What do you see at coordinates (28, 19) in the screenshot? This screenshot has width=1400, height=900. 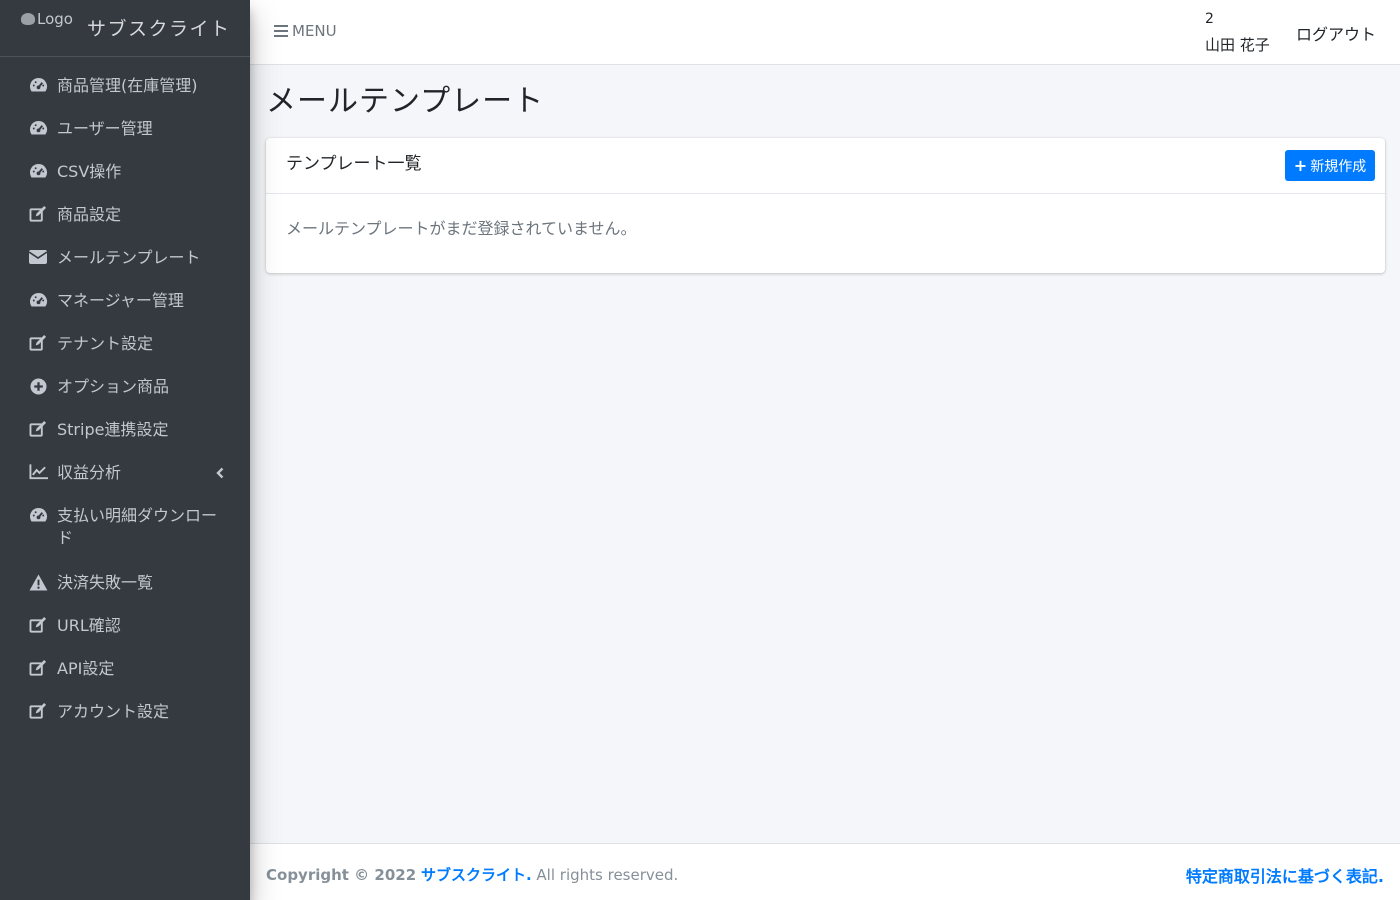 I see `broken-image-icon` at bounding box center [28, 19].